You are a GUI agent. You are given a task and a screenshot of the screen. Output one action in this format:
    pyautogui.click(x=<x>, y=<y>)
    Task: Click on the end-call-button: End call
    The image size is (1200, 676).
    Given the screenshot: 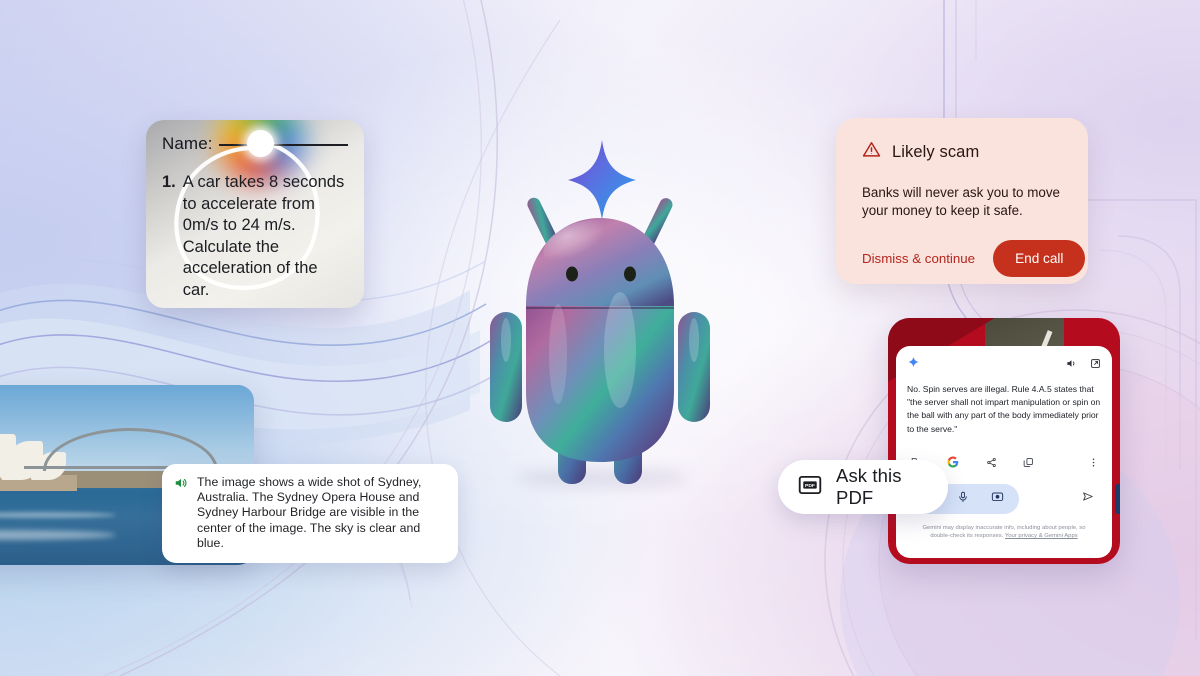 What is the action you would take?
    pyautogui.click(x=1039, y=258)
    